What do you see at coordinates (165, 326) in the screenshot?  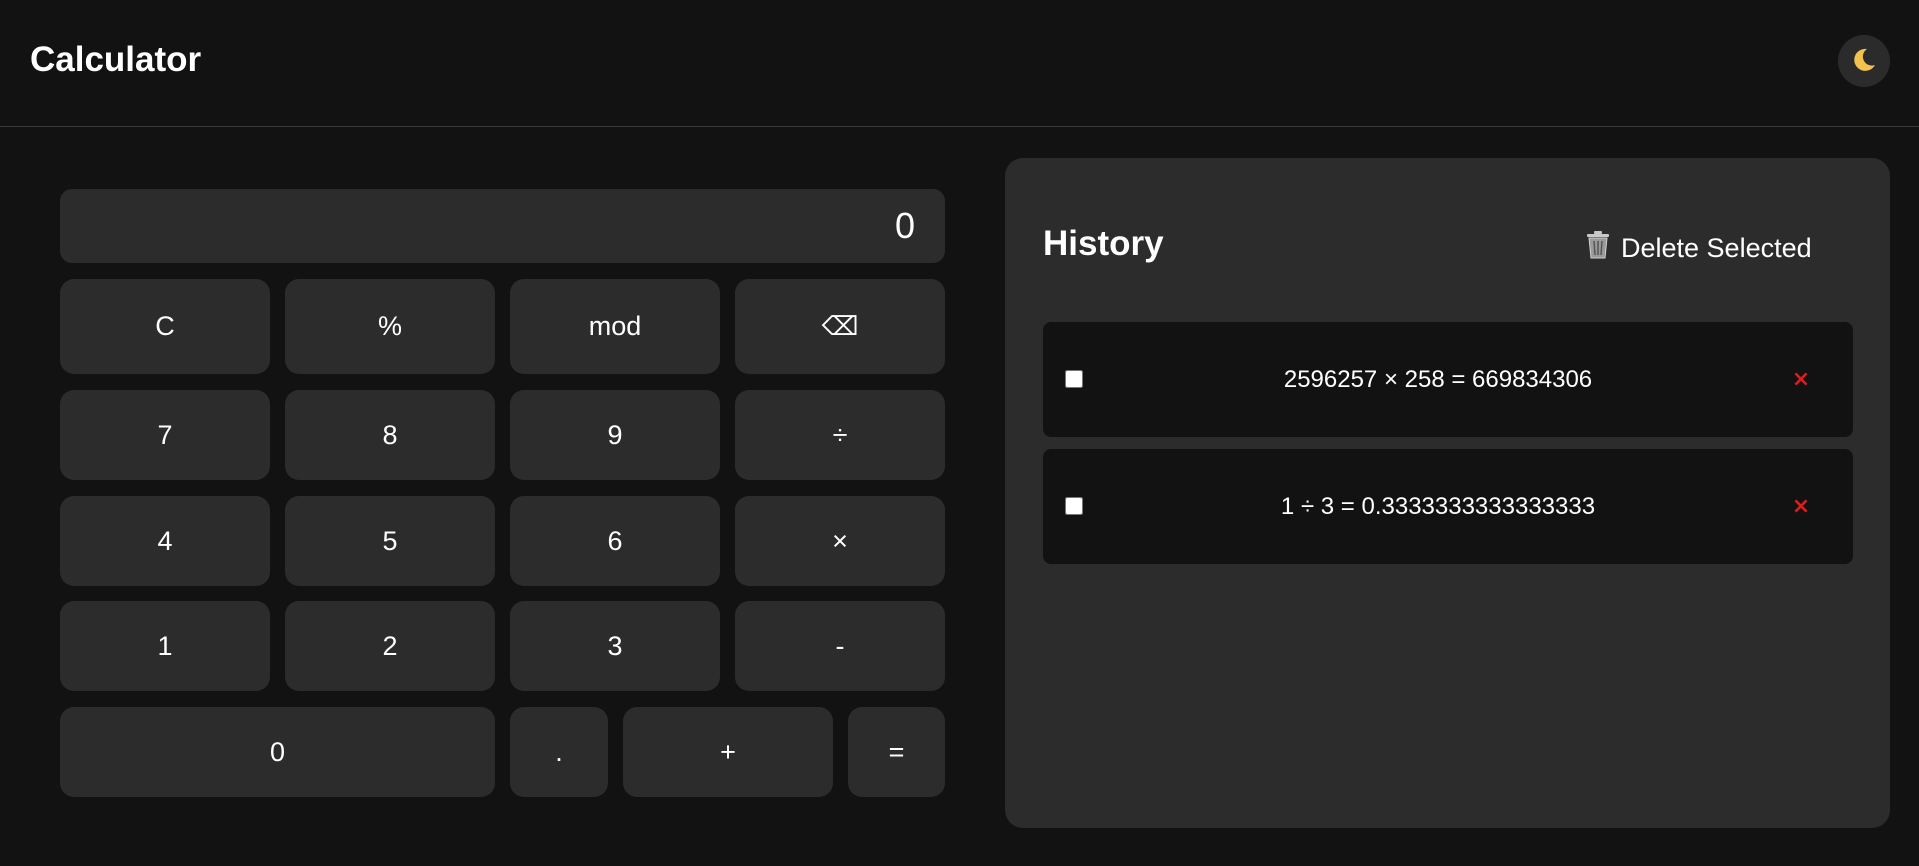 I see `clear-button: C` at bounding box center [165, 326].